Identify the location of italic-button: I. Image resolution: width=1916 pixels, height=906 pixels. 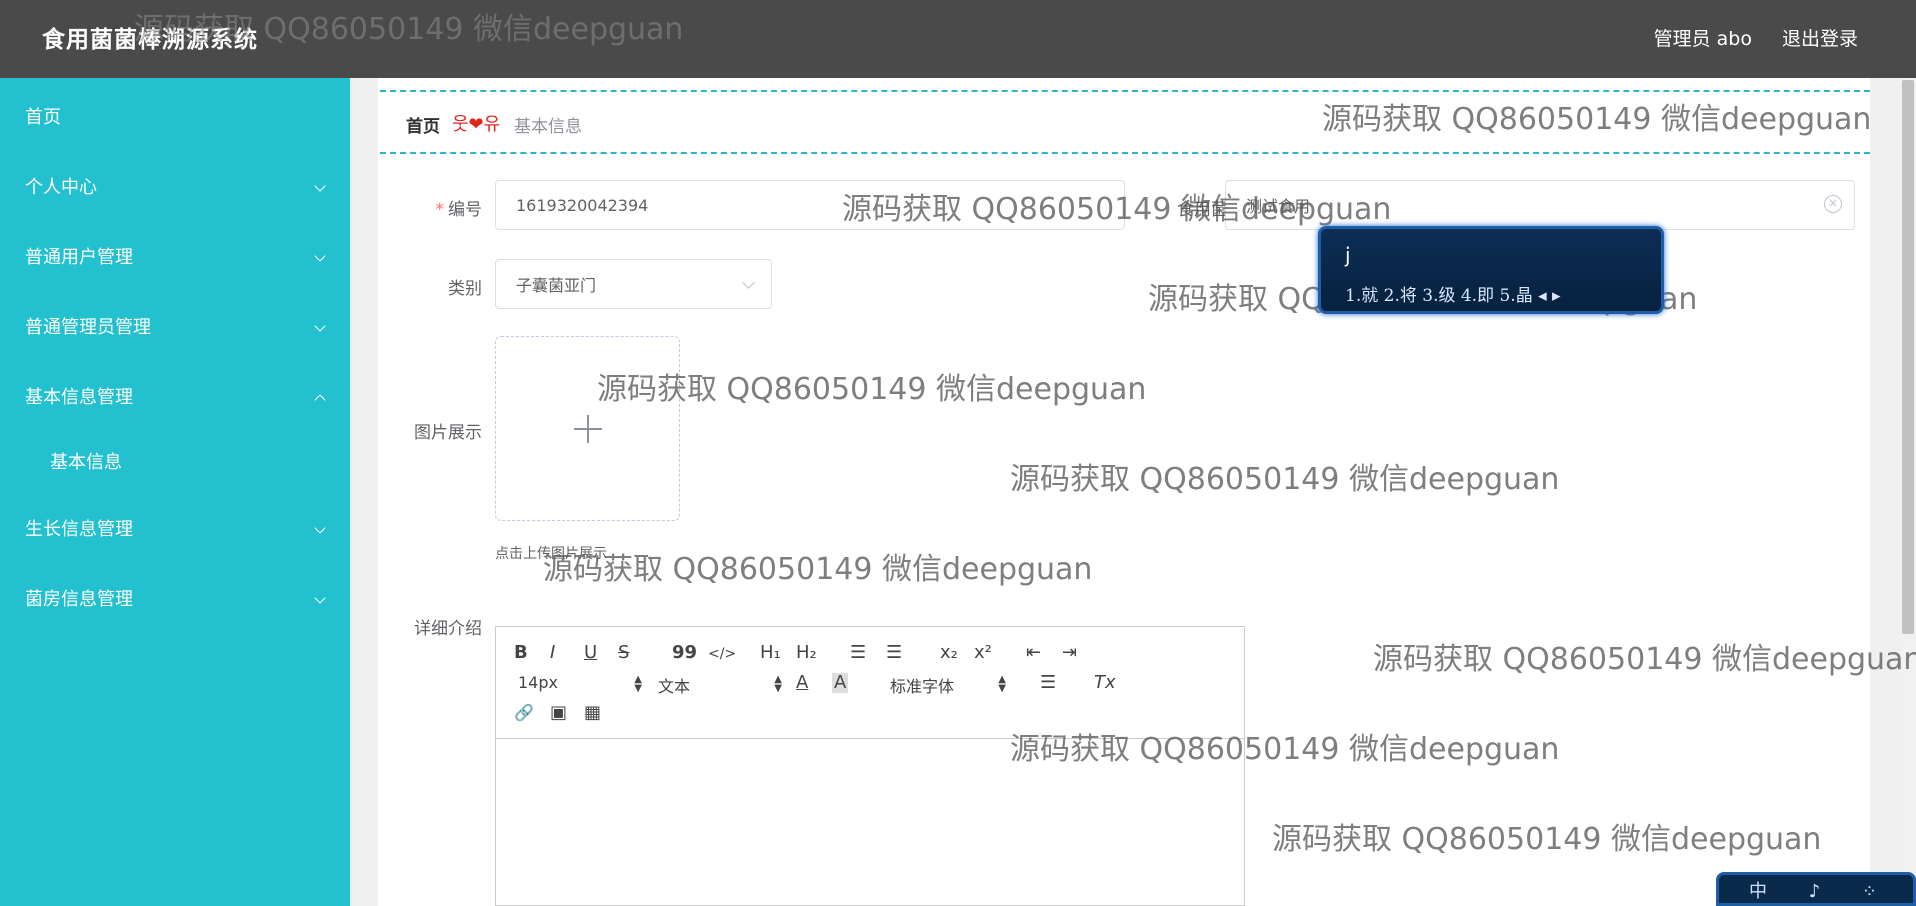
(552, 653).